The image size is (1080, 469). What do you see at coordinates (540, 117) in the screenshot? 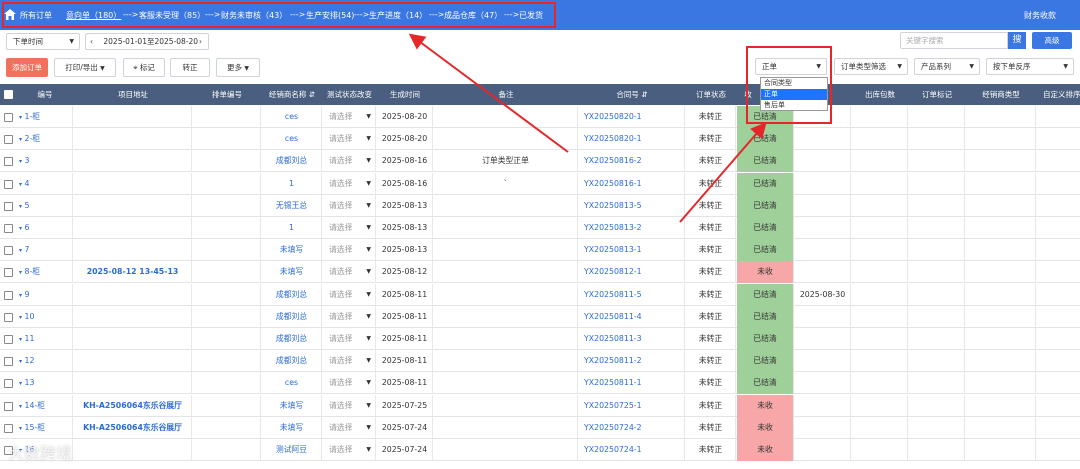
I see `table-row: ▾ 1-柜 ces 请选择 ▼ 2025-08-20 YX20250820-1 未转正 已结清` at bounding box center [540, 117].